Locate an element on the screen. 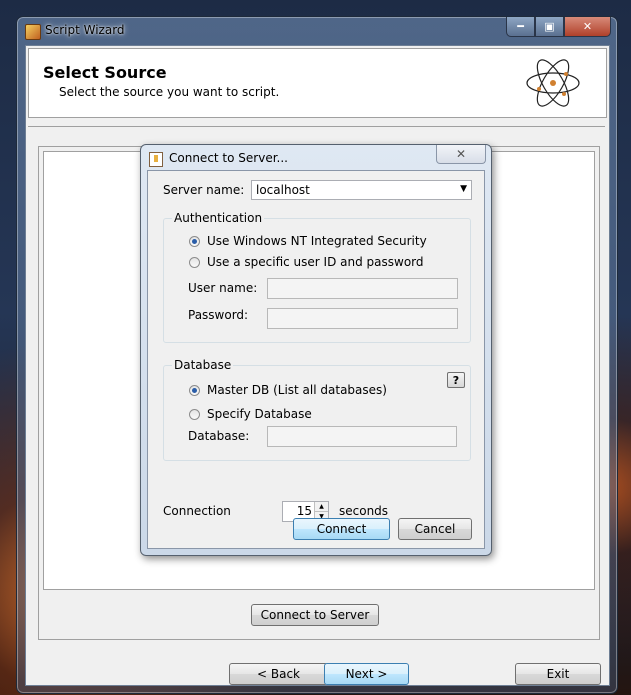  window-title: Script Wizard is located at coordinates (85, 30).